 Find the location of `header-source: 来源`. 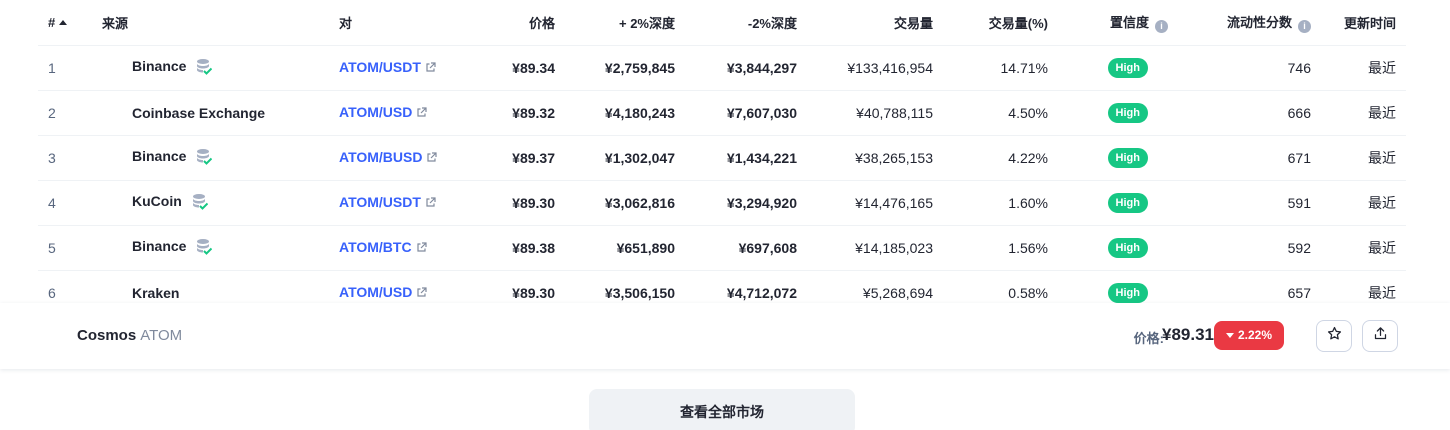

header-source: 来源 is located at coordinates (220, 23).